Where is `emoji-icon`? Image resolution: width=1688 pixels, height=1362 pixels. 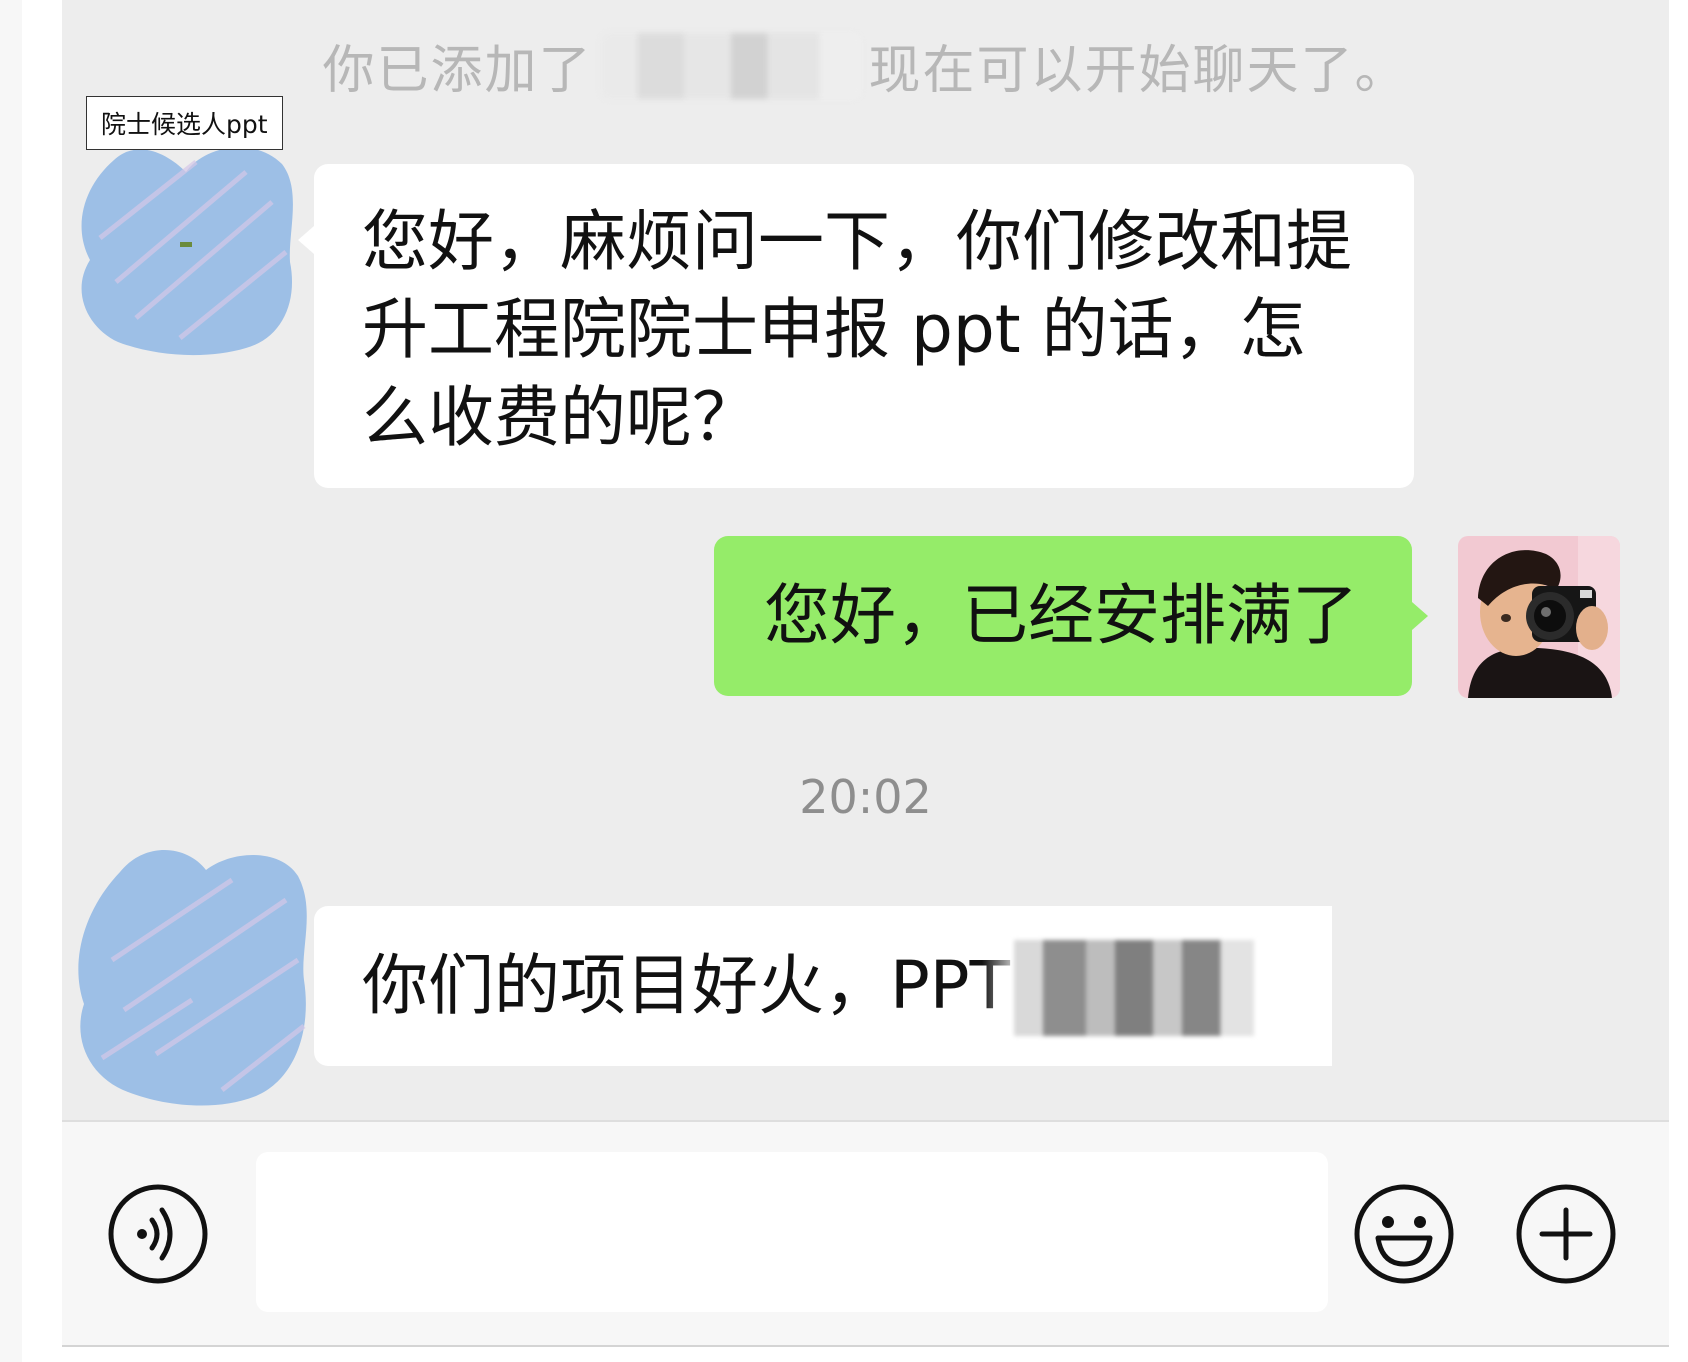 emoji-icon is located at coordinates (1404, 1234).